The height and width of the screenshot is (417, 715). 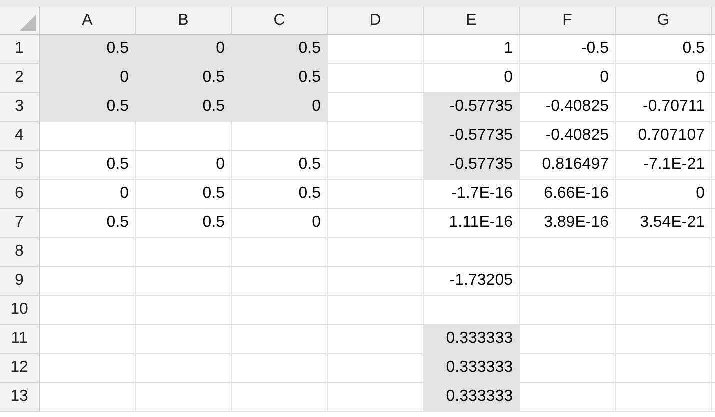 I want to click on row-header: 11, so click(x=20, y=339).